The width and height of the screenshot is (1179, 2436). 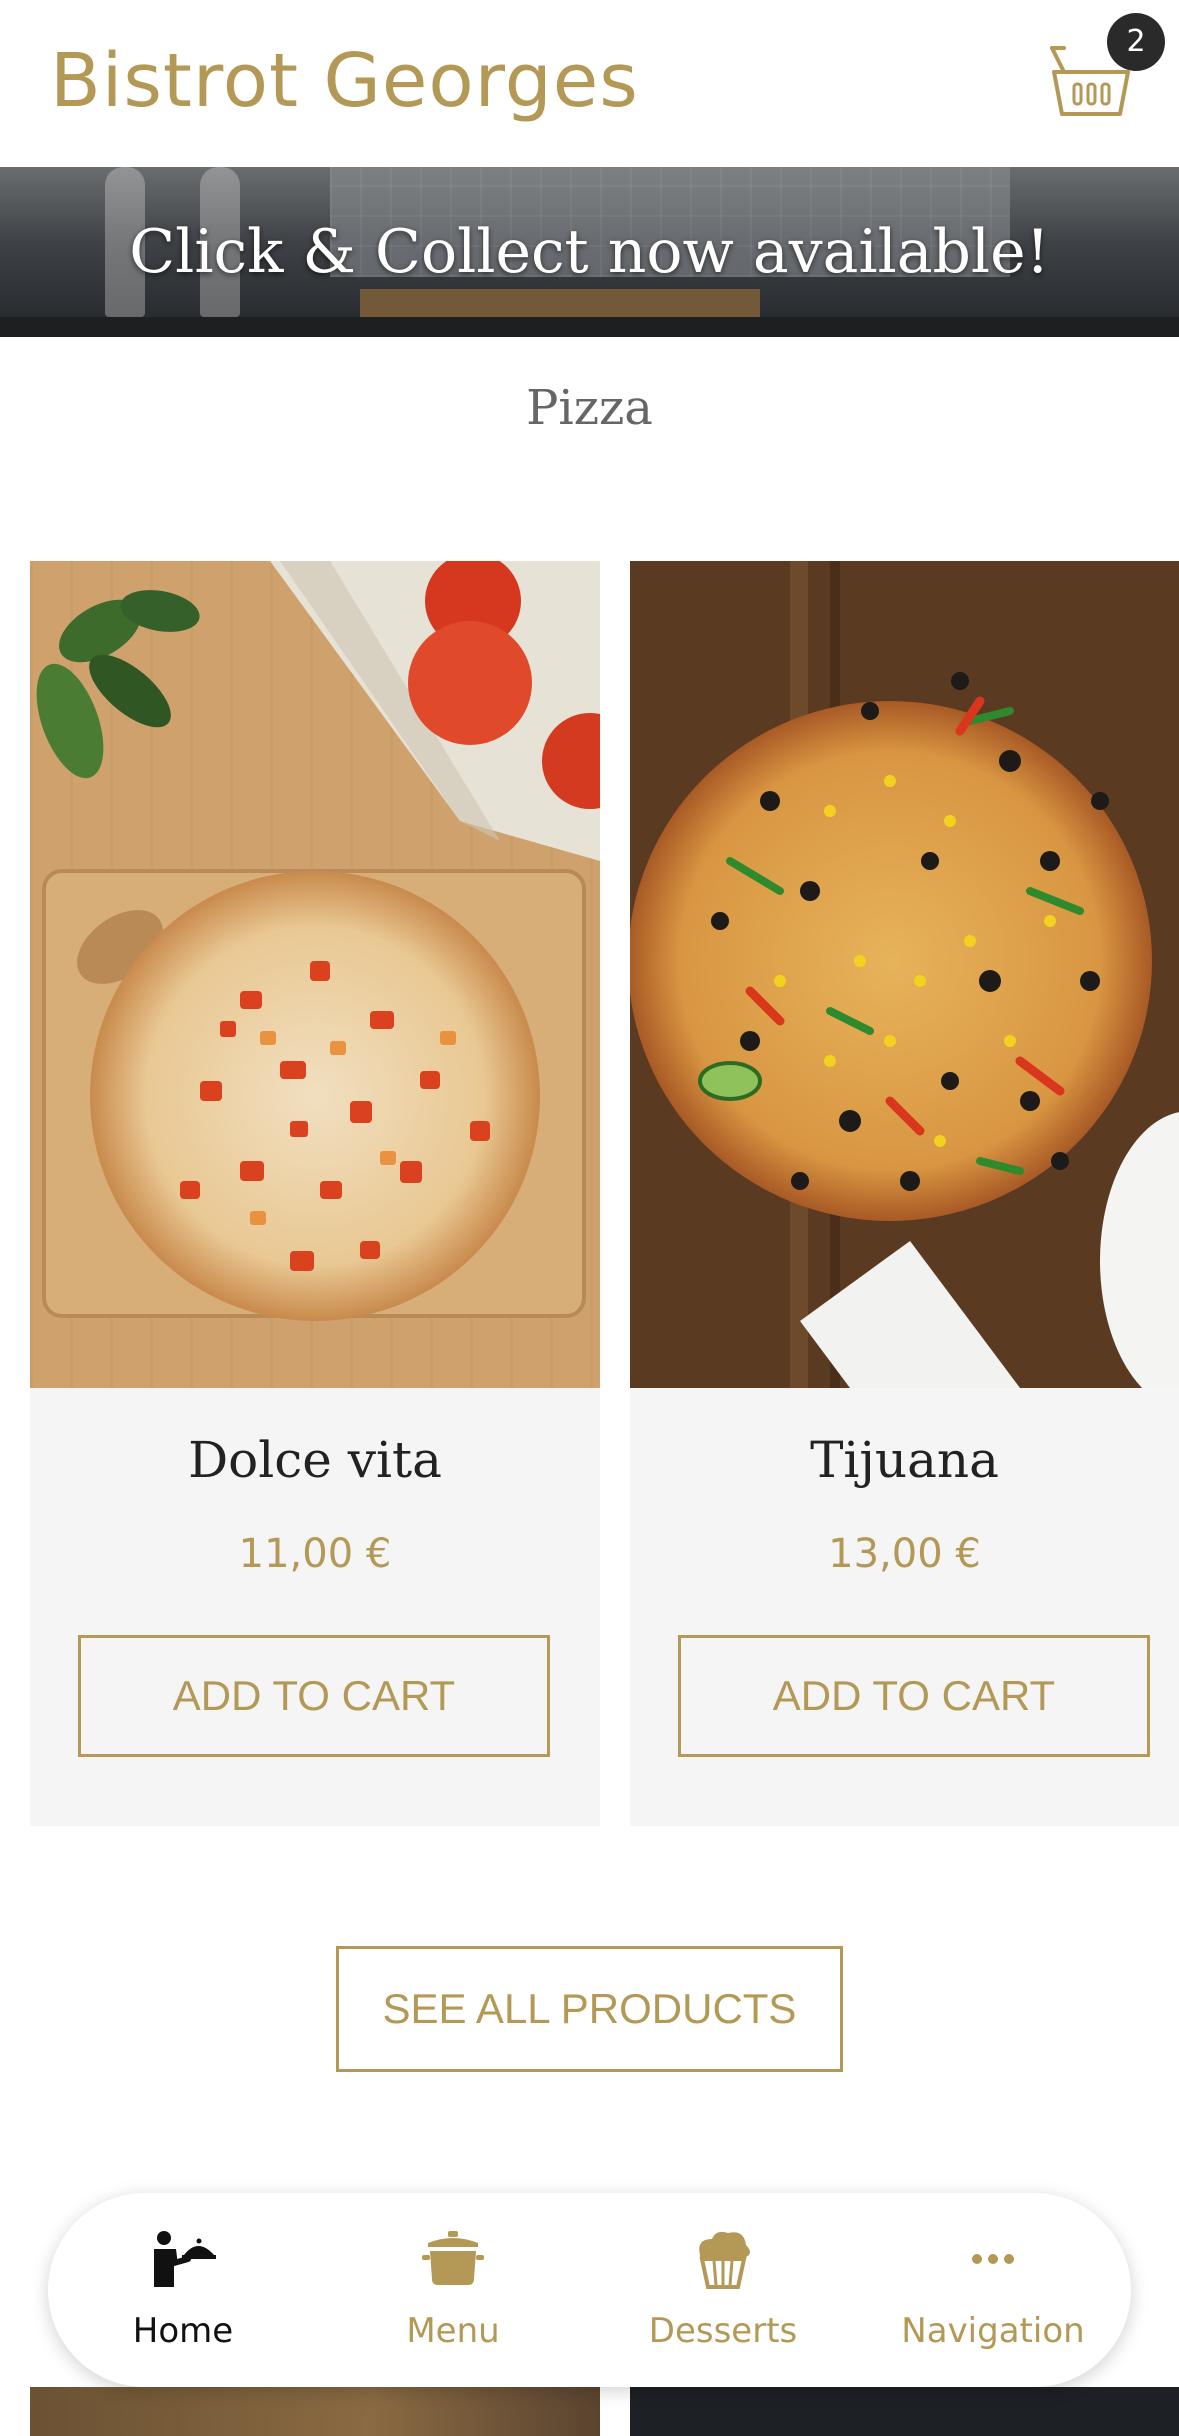 I want to click on cart-count-badge: 2, so click(x=1136, y=42).